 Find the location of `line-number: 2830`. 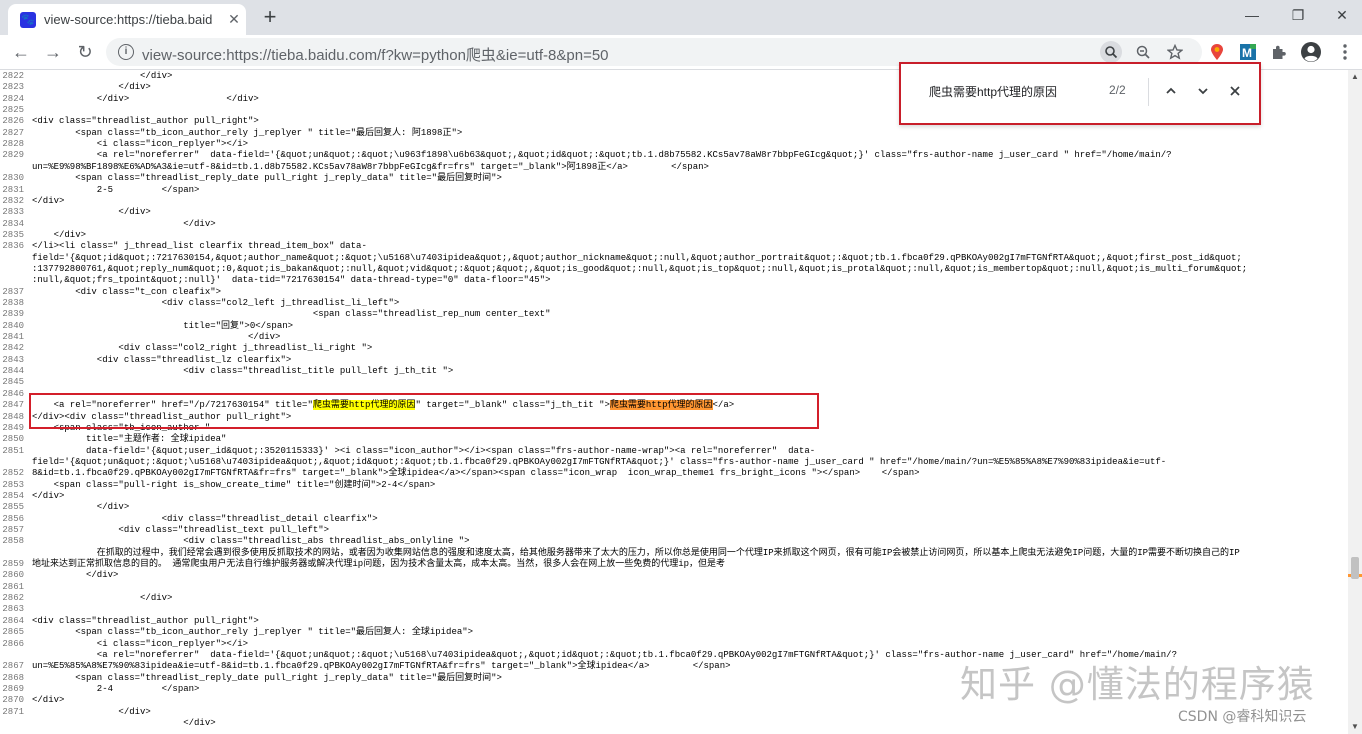

line-number: 2830 is located at coordinates (13, 178).